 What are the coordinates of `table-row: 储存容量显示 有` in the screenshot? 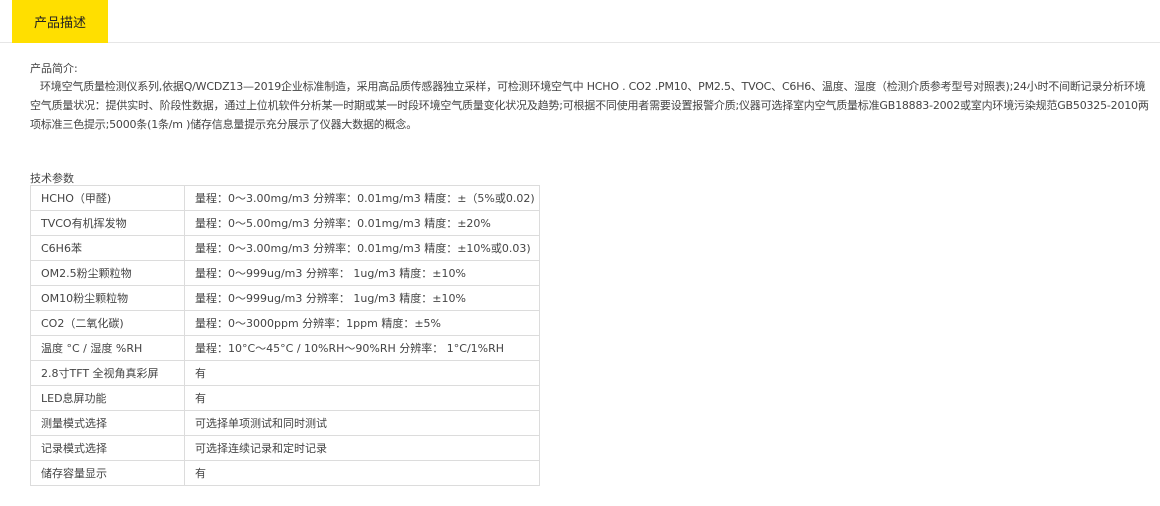 It's located at (285, 473).